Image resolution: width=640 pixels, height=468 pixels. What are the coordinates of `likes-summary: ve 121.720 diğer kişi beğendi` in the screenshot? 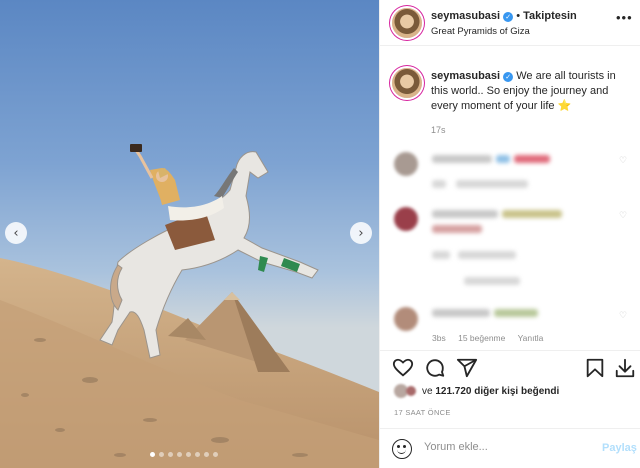 It's located at (476, 391).